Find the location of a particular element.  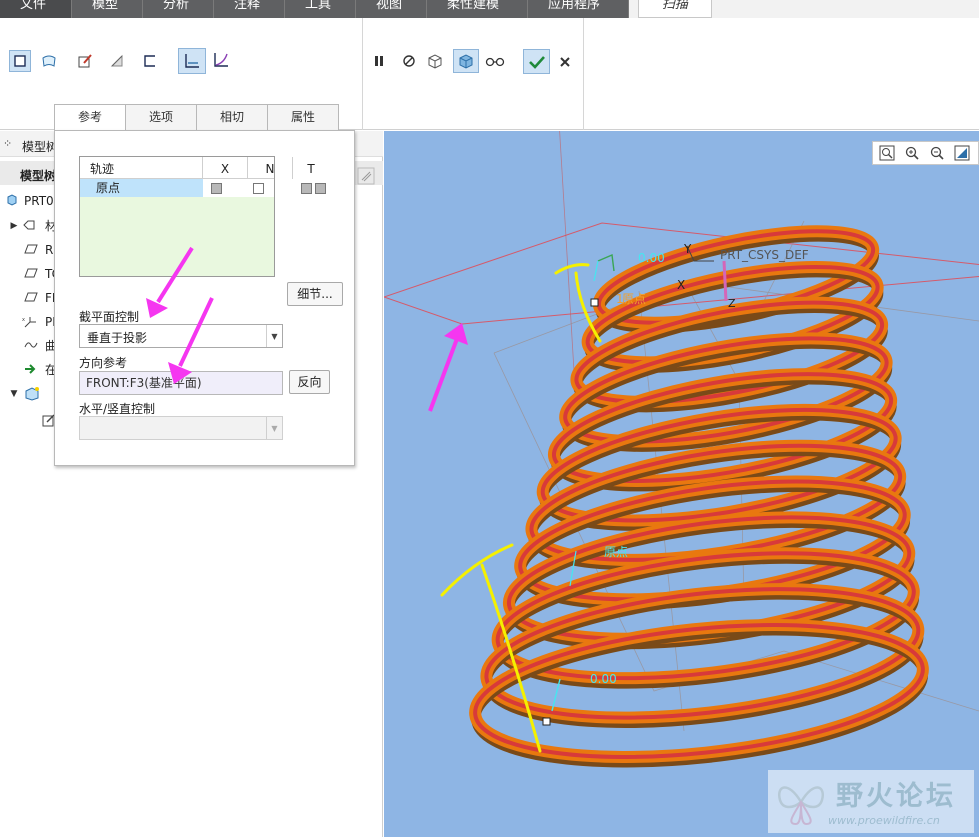

reverse-button: 反向 is located at coordinates (309, 382).